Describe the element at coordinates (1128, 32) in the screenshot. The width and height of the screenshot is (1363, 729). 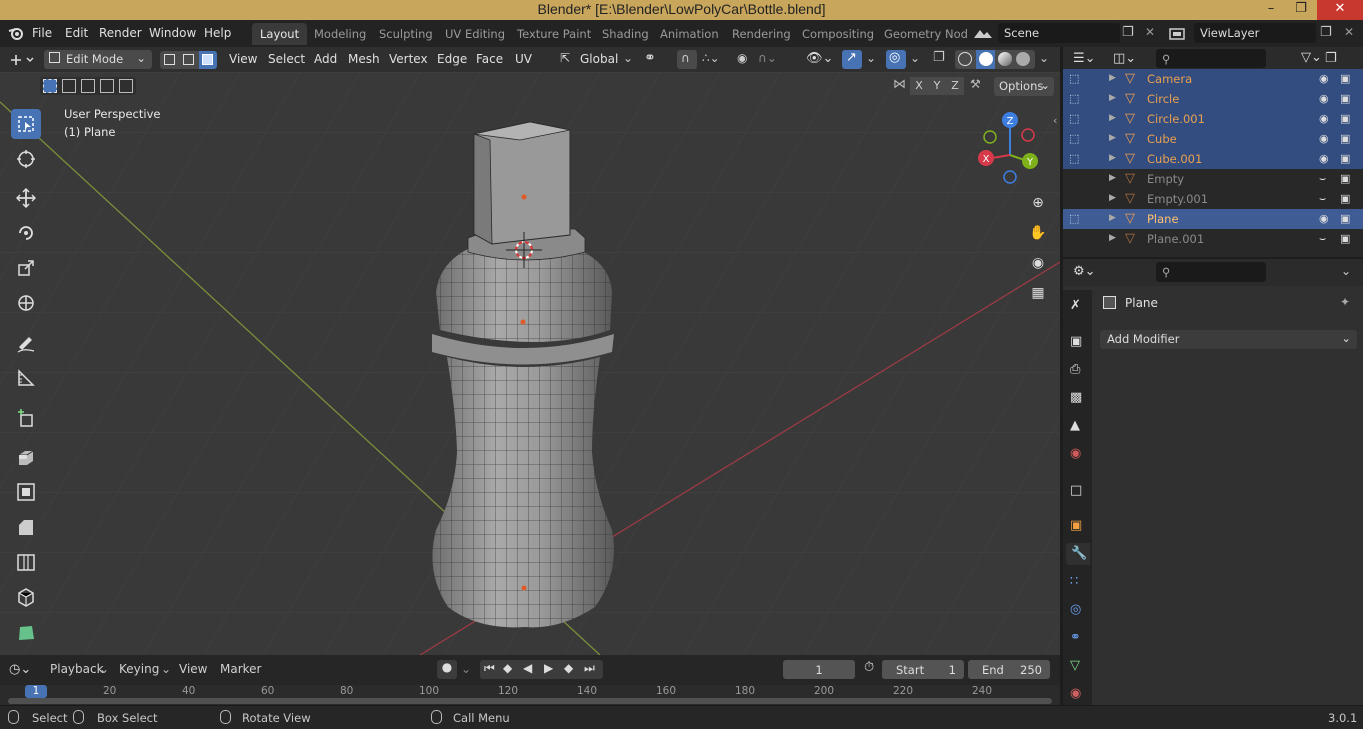
I see `new-scene-icon: ❐` at that location.